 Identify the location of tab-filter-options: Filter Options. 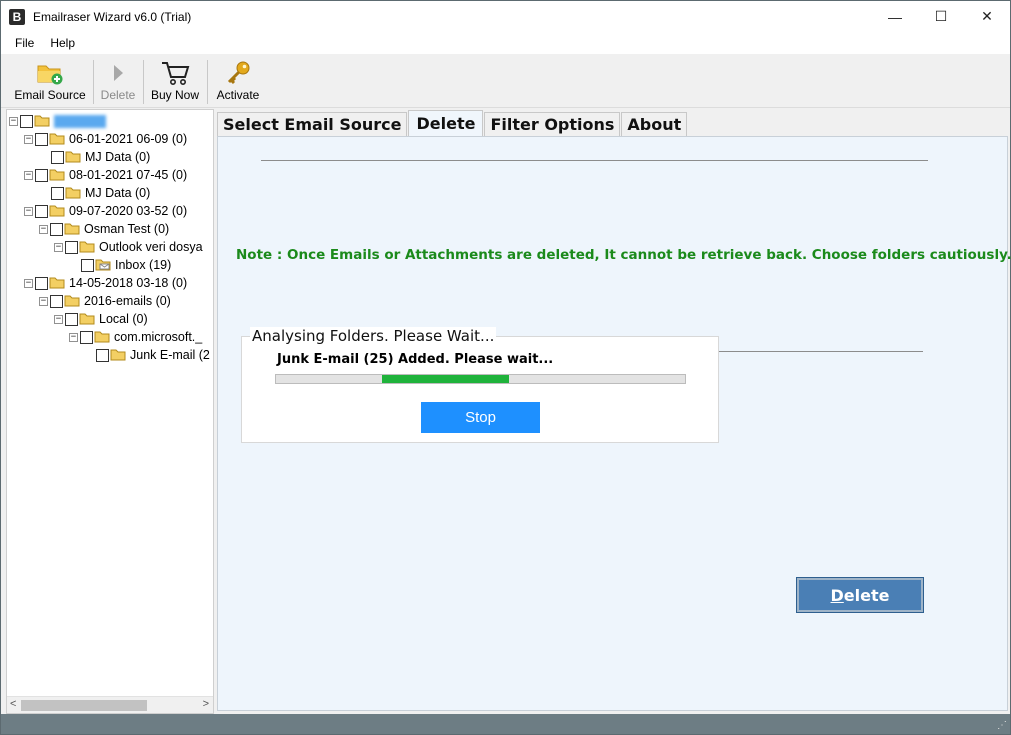
(552, 124).